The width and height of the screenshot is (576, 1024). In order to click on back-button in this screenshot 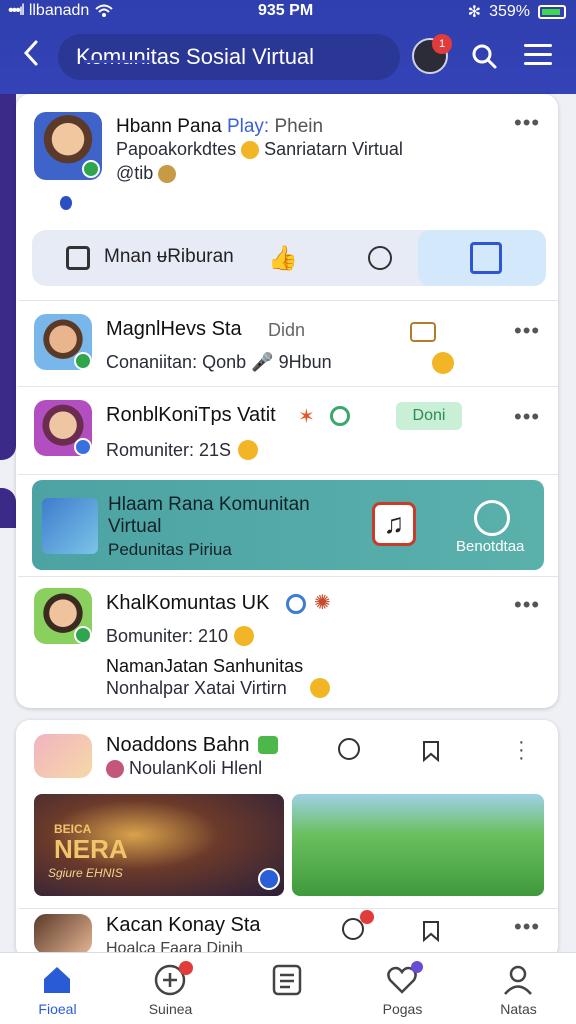, I will do `click(35, 53)`.